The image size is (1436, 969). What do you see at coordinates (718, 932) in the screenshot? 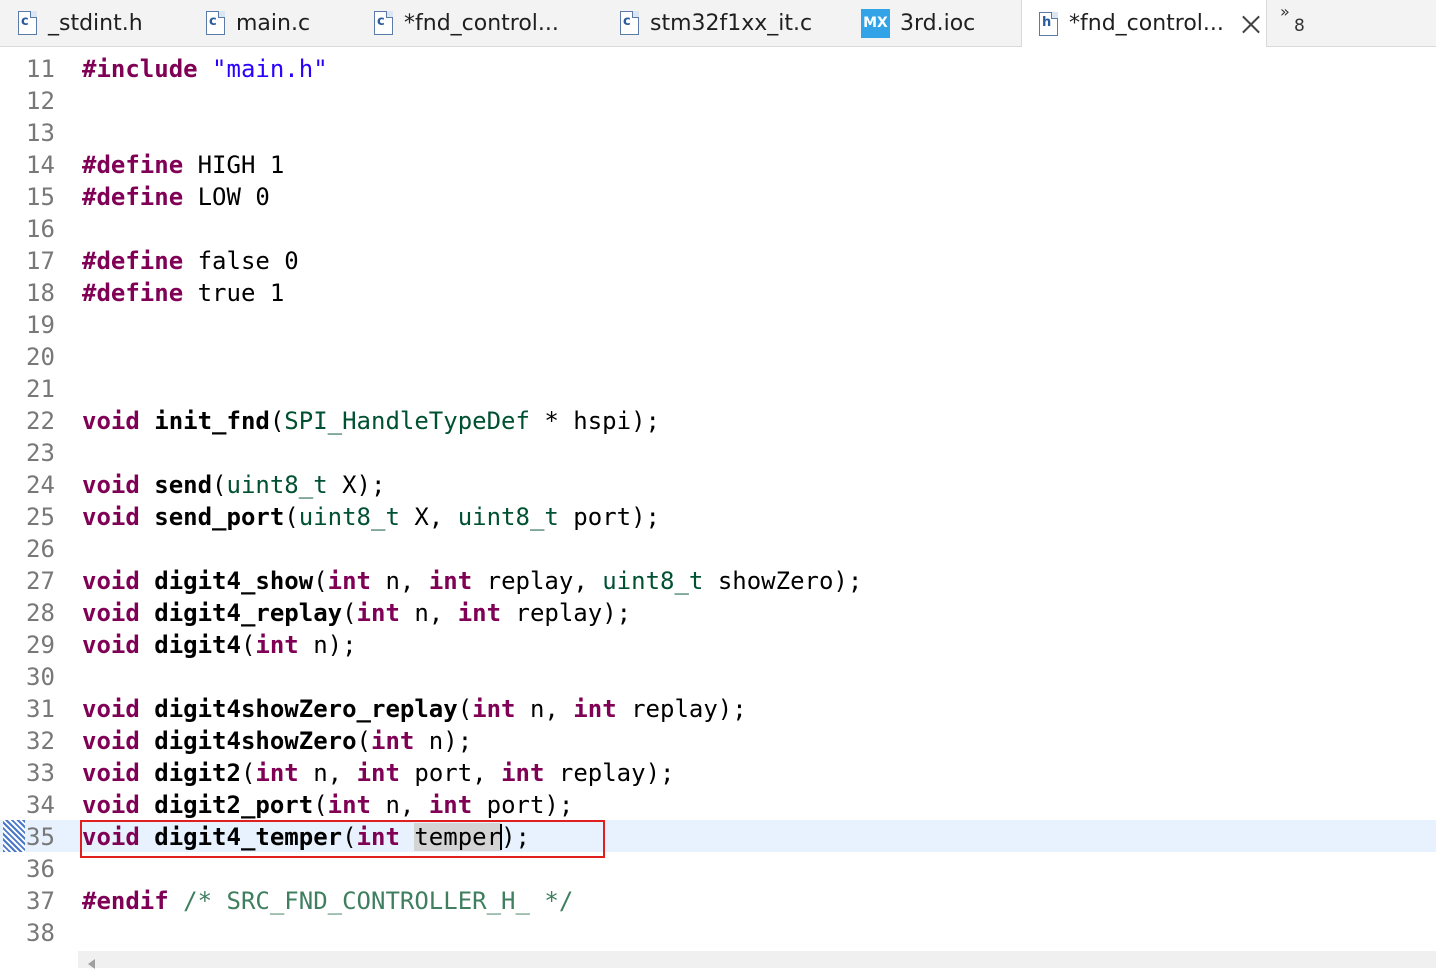
I see `code-line: 38` at bounding box center [718, 932].